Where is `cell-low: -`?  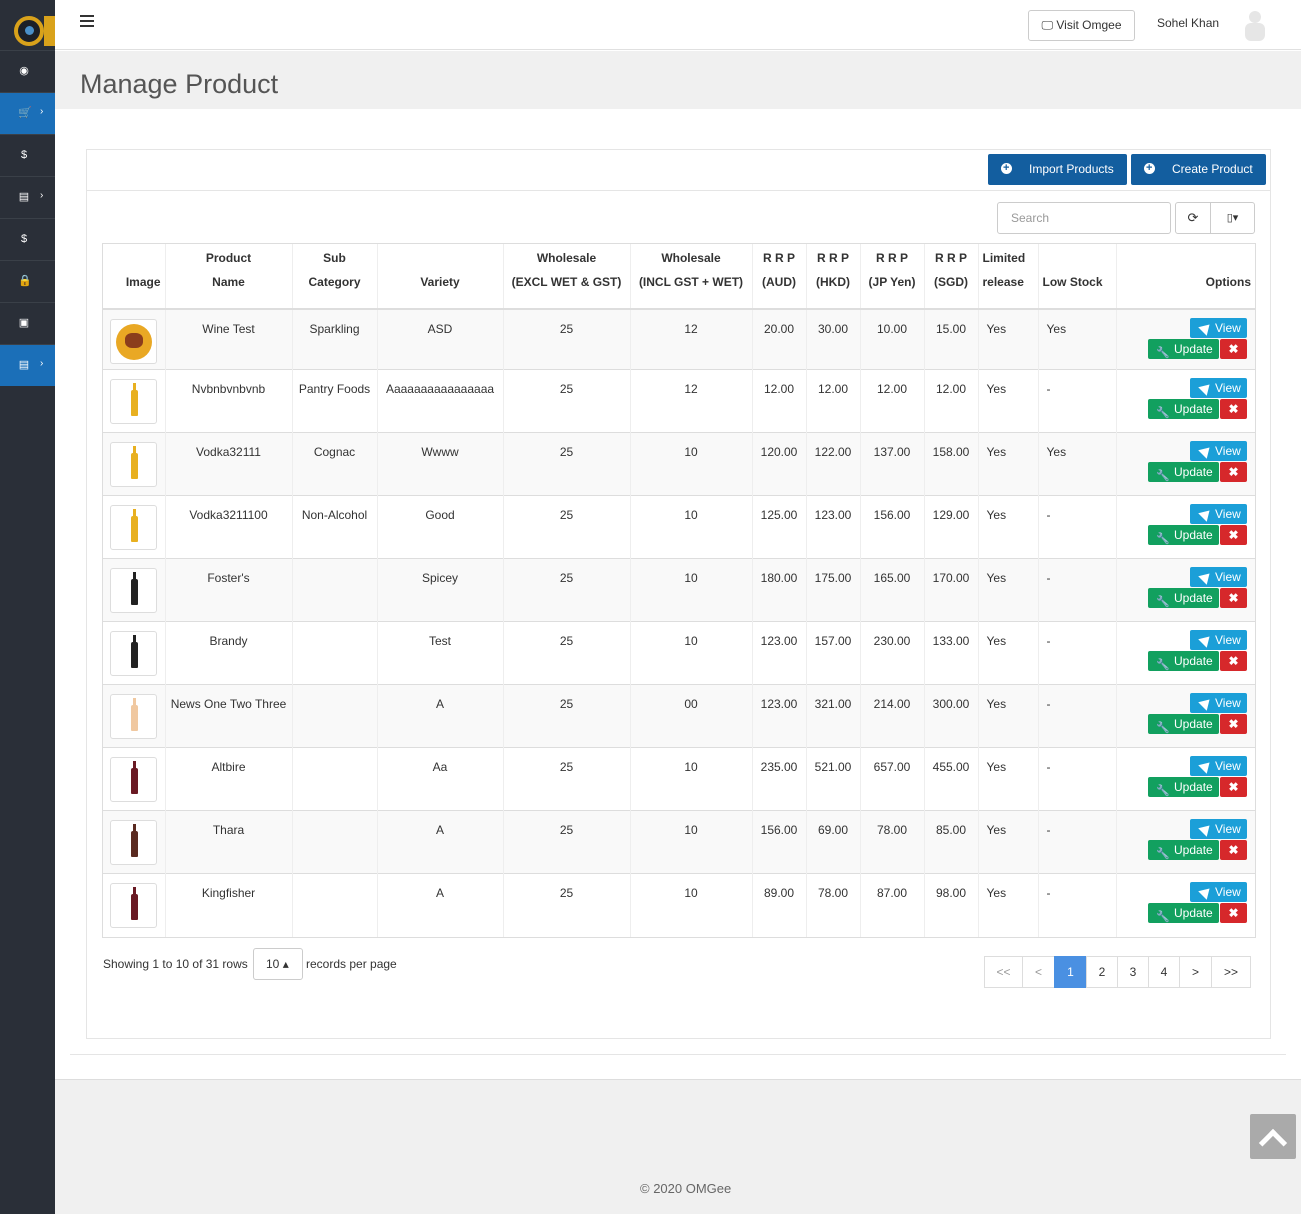
cell-low: - is located at coordinates (1077, 842).